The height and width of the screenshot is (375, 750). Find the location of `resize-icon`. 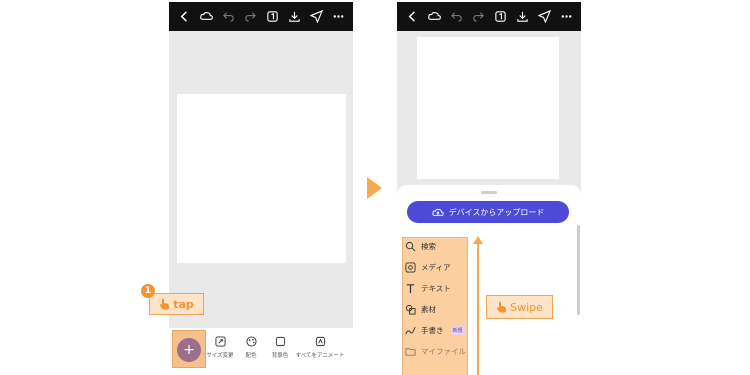

resize-icon is located at coordinates (220, 341).